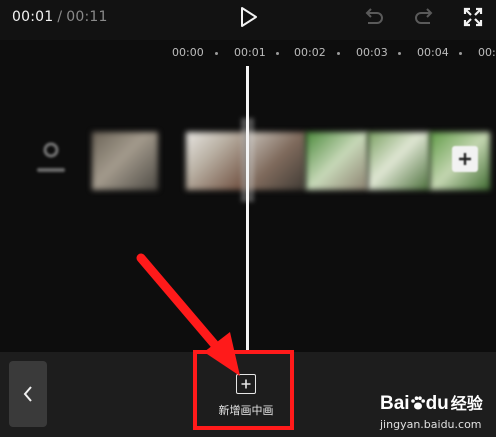 This screenshot has height=437, width=496. Describe the element at coordinates (310, 52) in the screenshot. I see `ruler-tick: 00:02` at that location.